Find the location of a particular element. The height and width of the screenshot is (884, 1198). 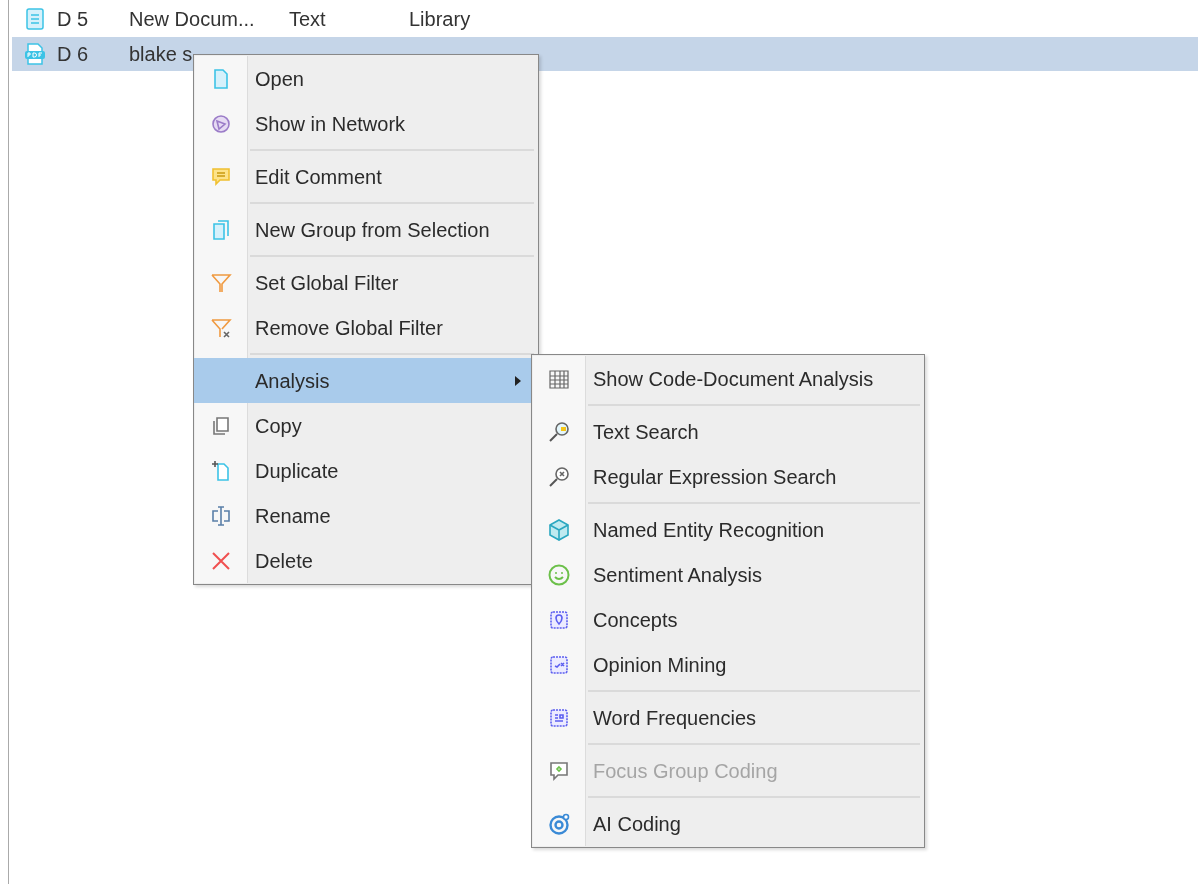

pdf-file-icon is located at coordinates (34, 54).